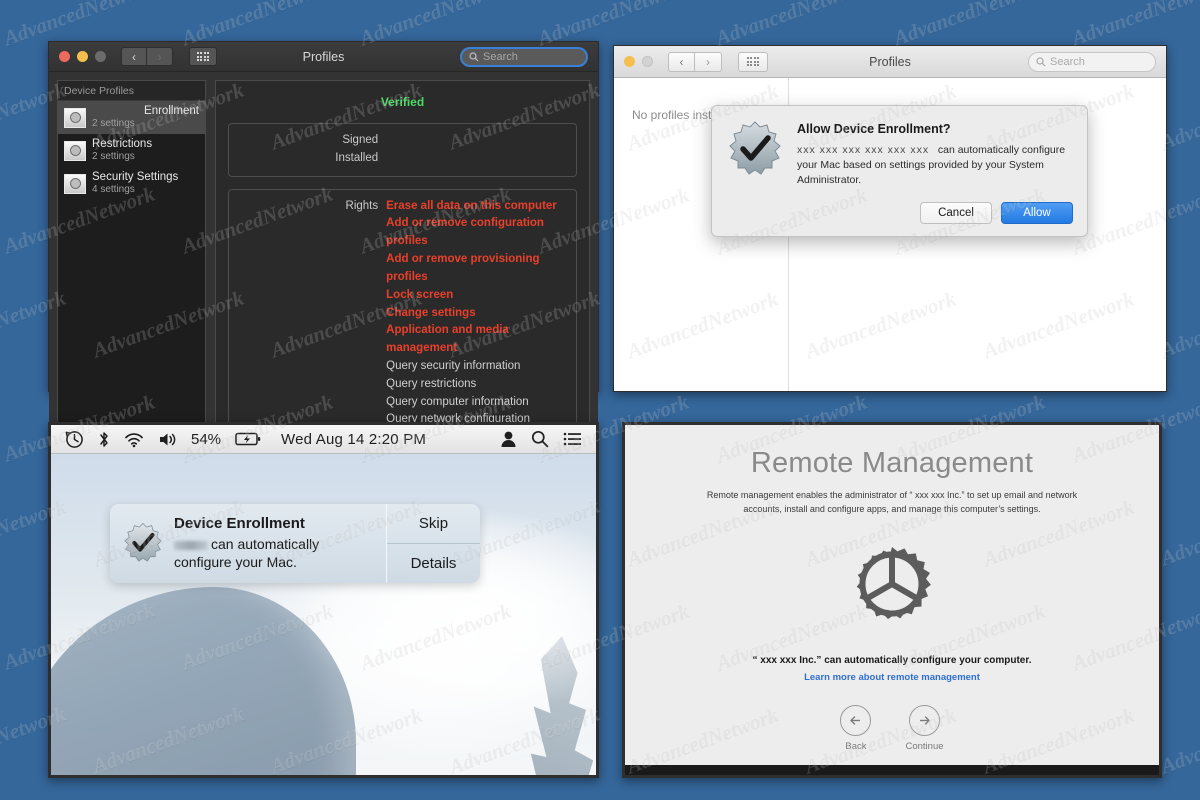  I want to click on right-item: Add or remove configuration profiles, so click(465, 232).